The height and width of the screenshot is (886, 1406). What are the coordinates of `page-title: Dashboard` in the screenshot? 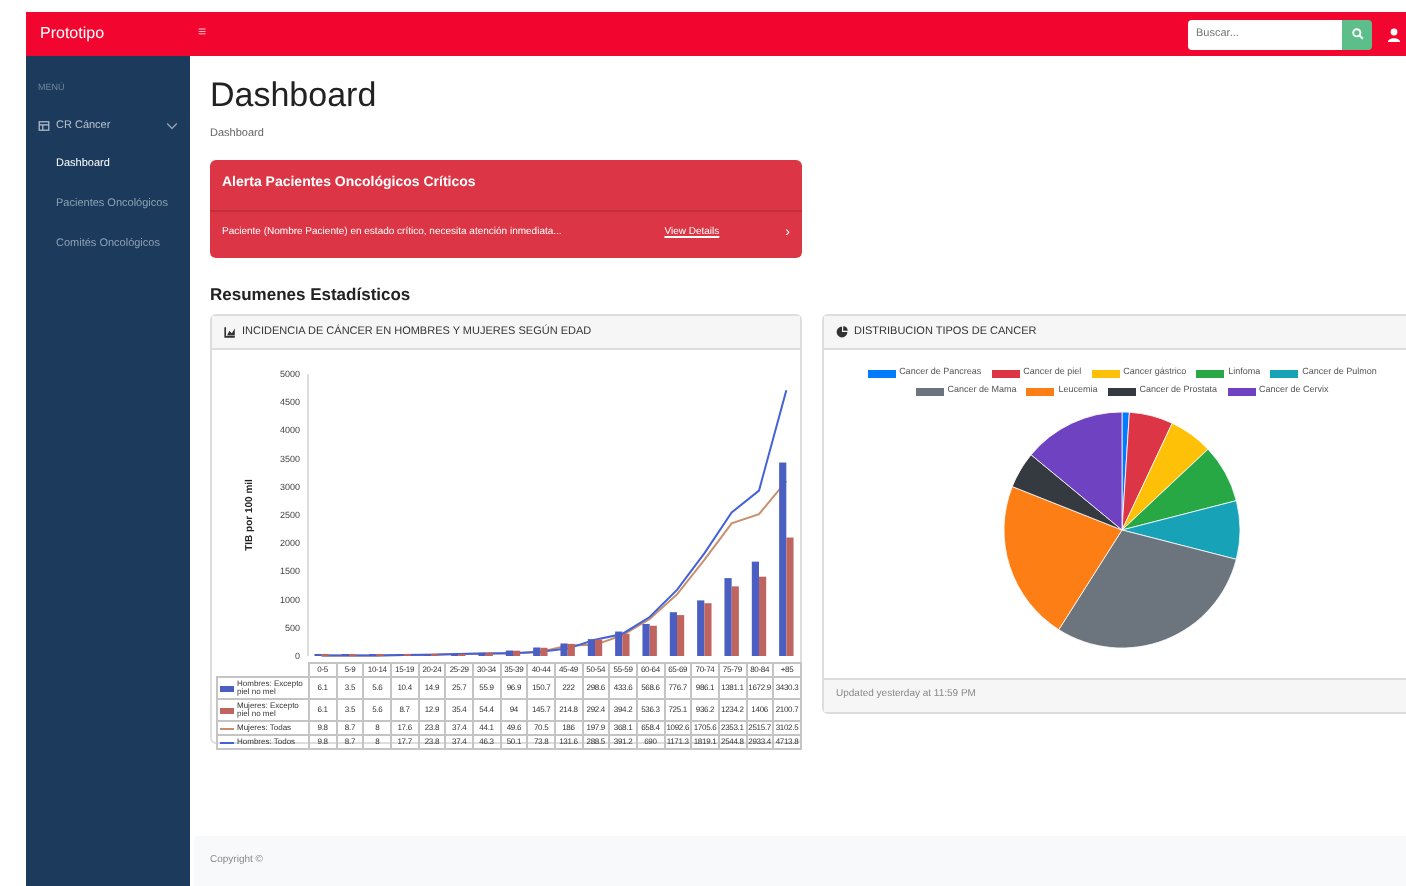 It's located at (294, 96).